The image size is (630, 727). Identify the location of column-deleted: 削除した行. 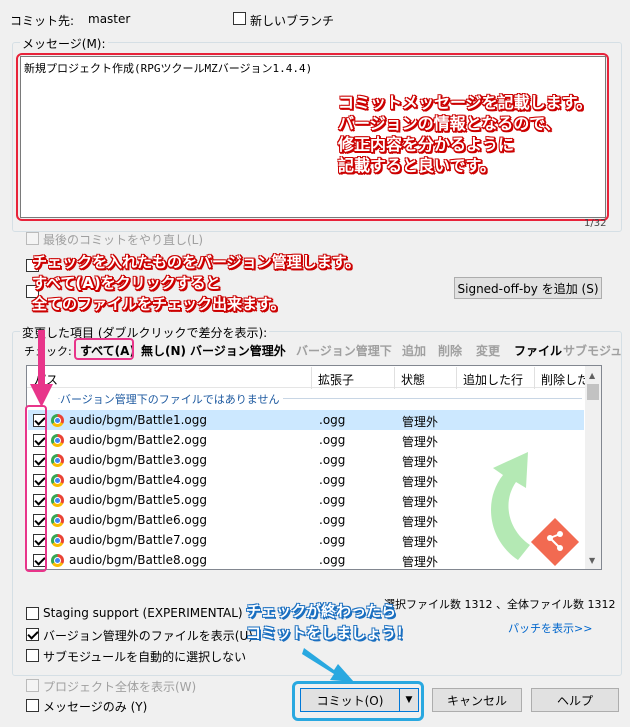
(563, 379).